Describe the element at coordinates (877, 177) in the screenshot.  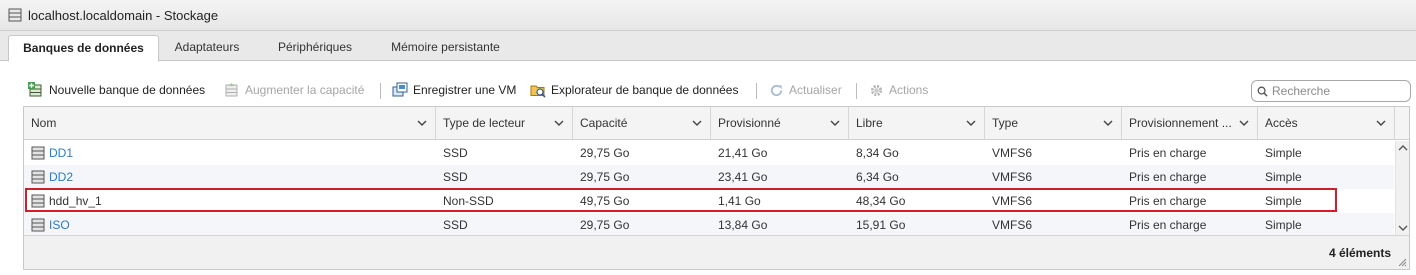
I see `cell-free: 6,34 Go` at that location.